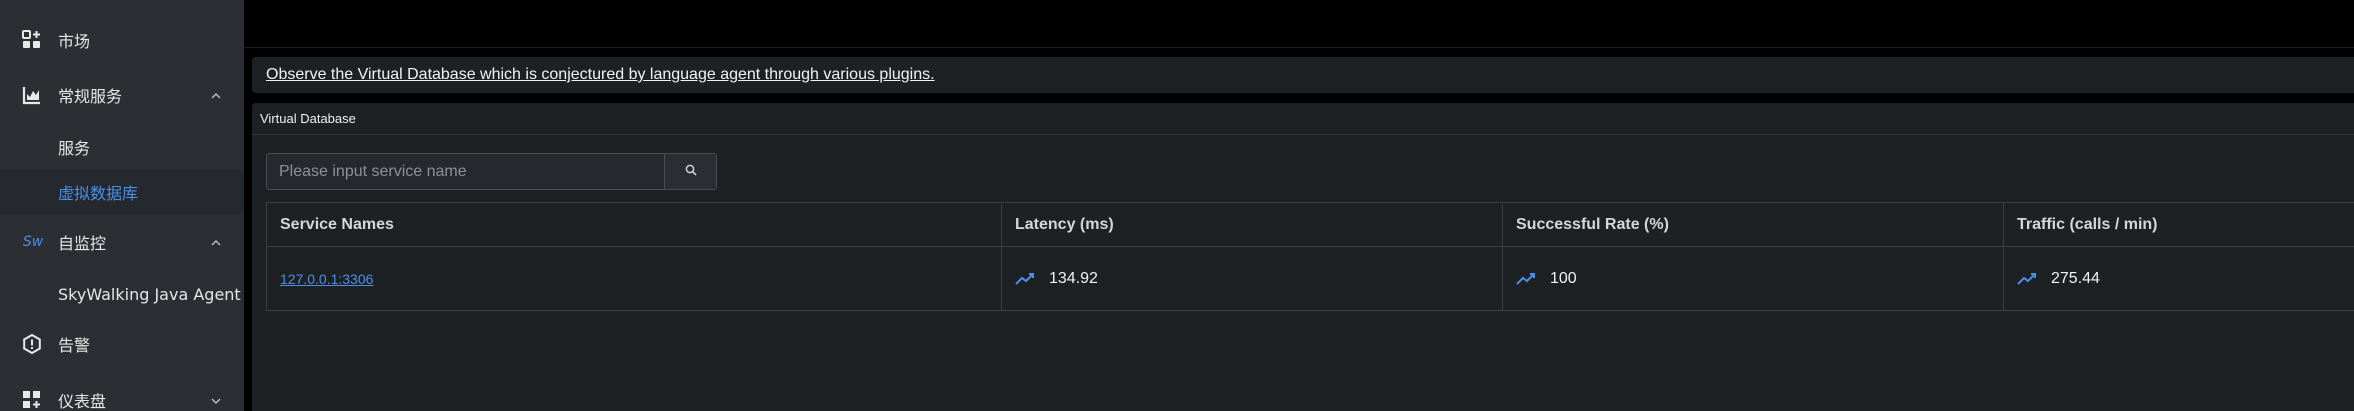  What do you see at coordinates (634, 278) in the screenshot?
I see `service-name-cell: 127.0.0.1:3306` at bounding box center [634, 278].